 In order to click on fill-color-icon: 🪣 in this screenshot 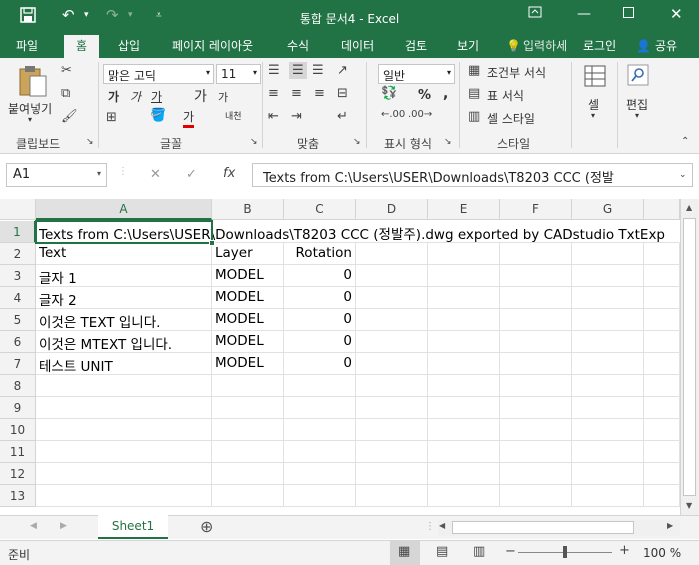, I will do `click(158, 115)`.